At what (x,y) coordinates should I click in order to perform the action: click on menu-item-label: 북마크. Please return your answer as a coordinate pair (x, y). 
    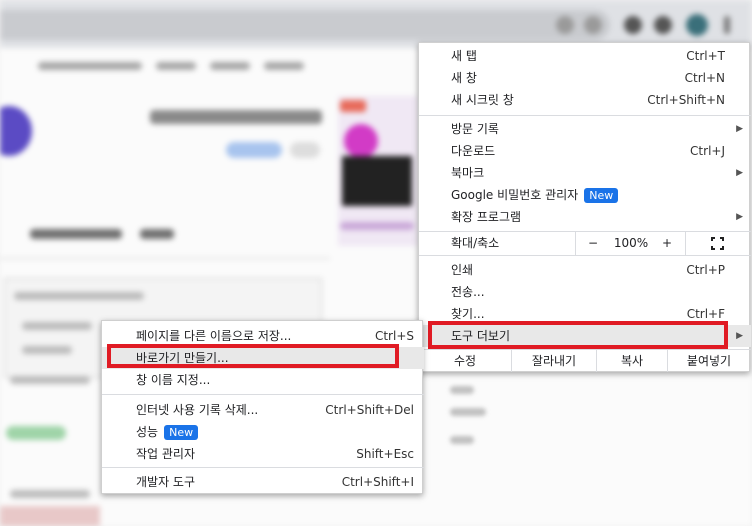
    Looking at the image, I should click on (468, 173).